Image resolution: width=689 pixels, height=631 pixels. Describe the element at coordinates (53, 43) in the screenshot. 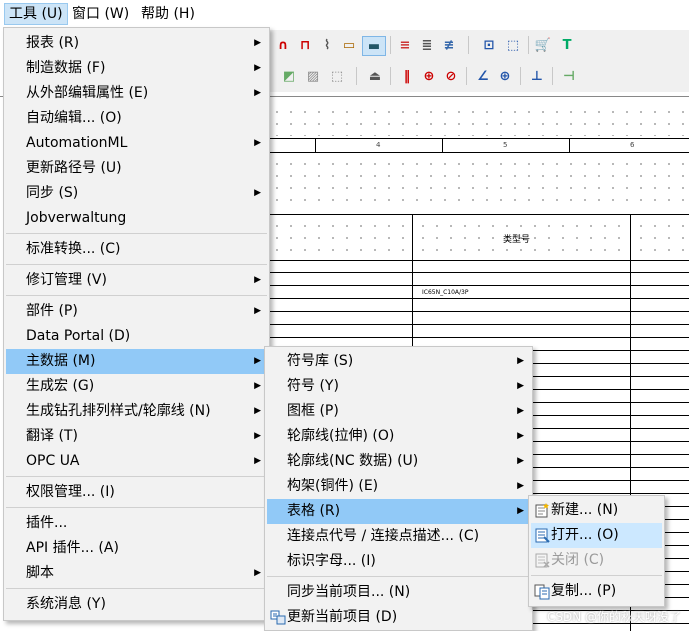

I see `menu-item-label: 报表 (R)` at that location.